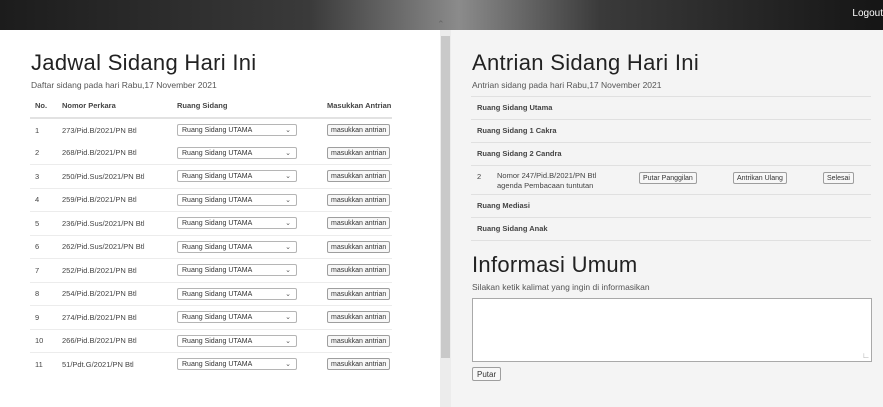 The height and width of the screenshot is (407, 883). Describe the element at coordinates (43, 364) in the screenshot. I see `row-number: 11` at that location.